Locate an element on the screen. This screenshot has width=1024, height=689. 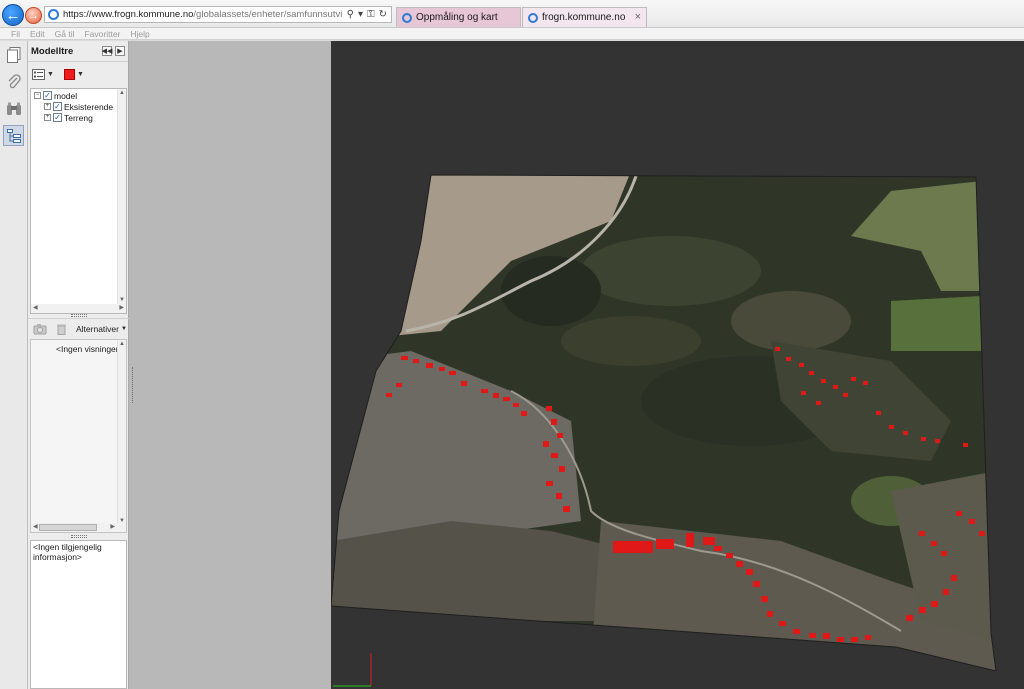
attachment-icon is located at coordinates (13, 81).